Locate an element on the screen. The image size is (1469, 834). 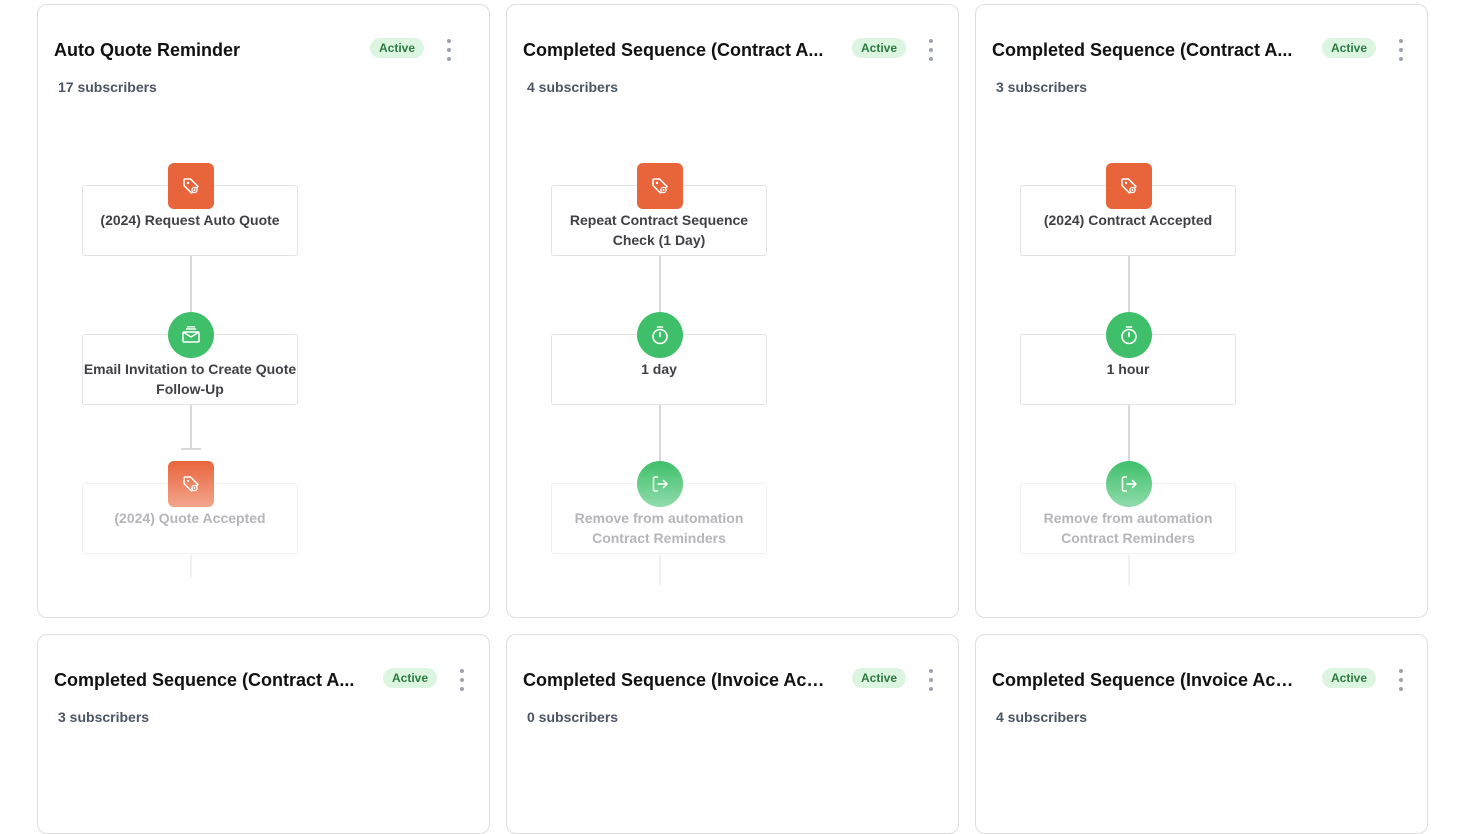
step-label: Repeat Contract Sequence Check (1 Day) is located at coordinates (659, 230).